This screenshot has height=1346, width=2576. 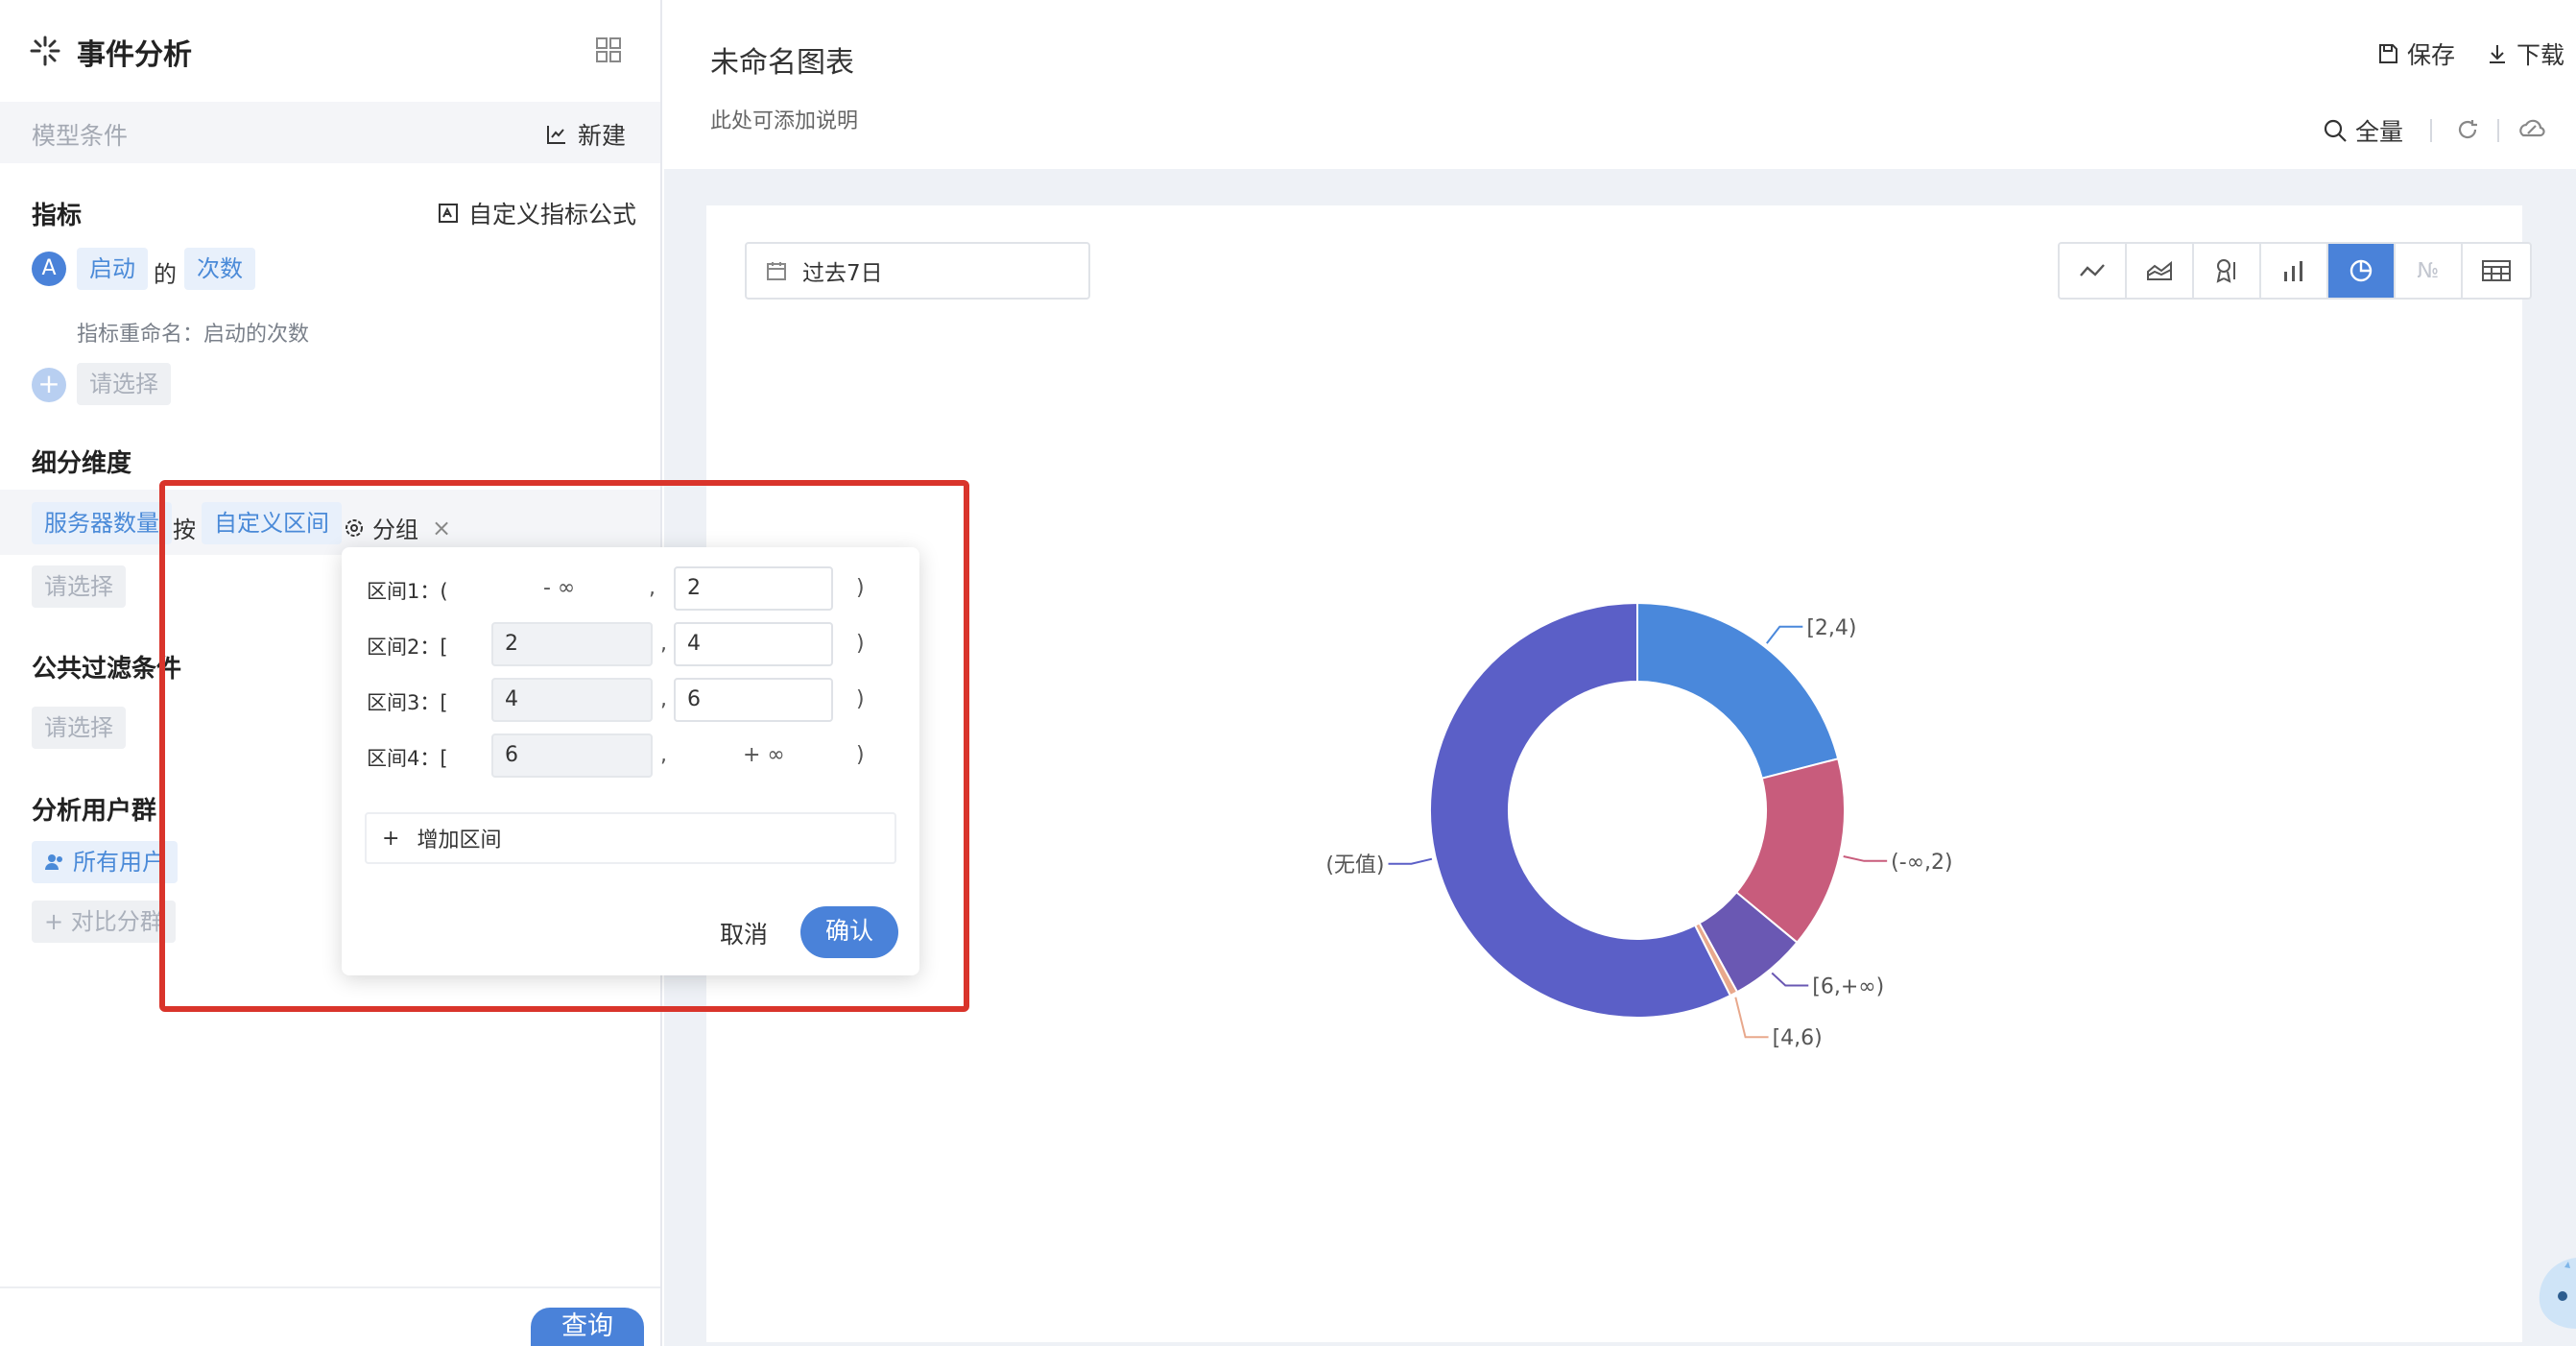 I want to click on custom-formula-label: 自定义指标公式, so click(x=552, y=214).